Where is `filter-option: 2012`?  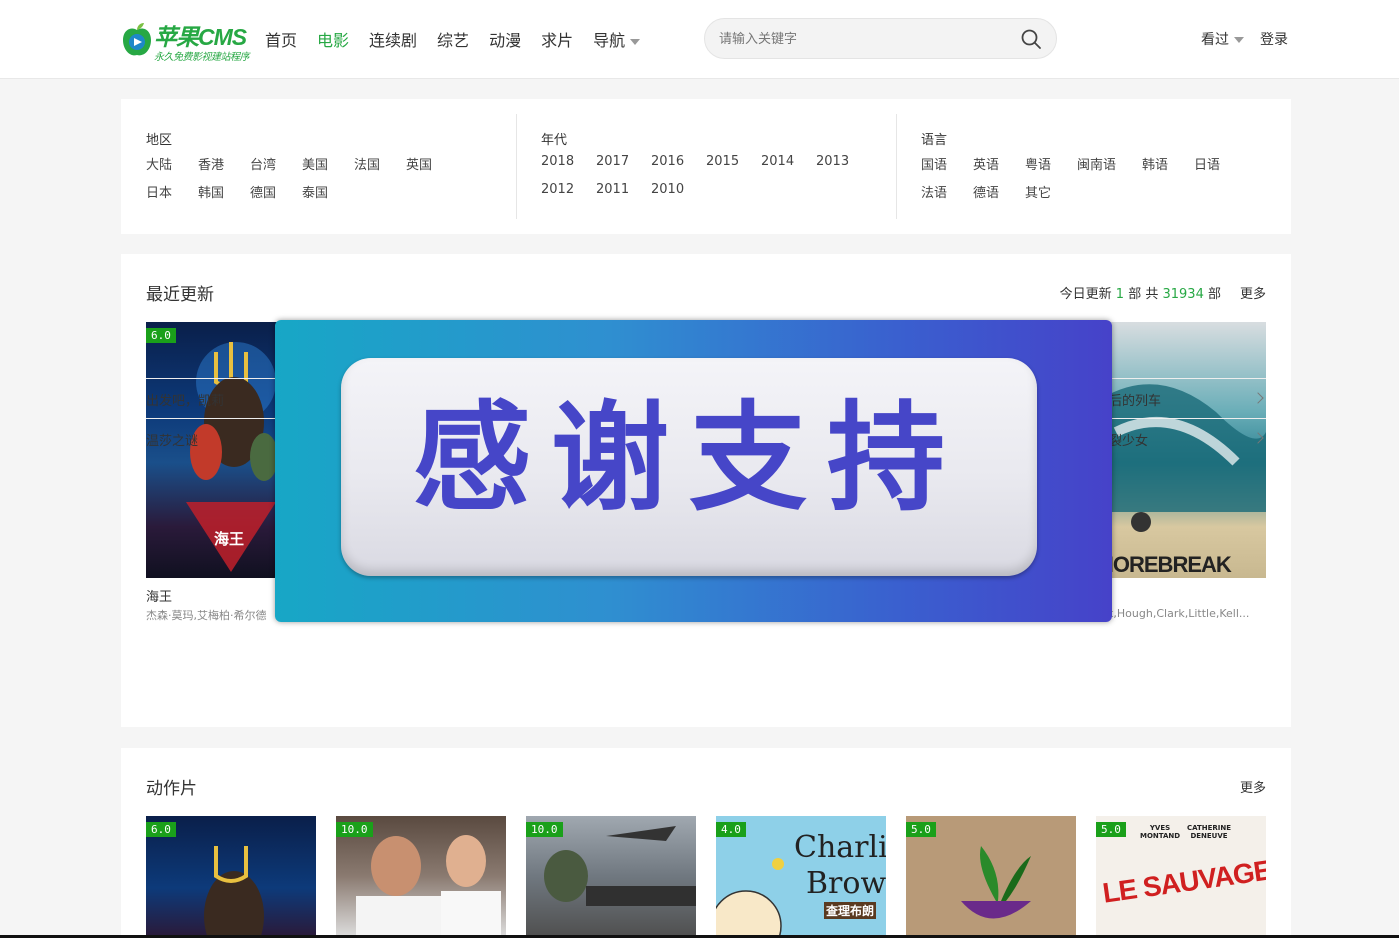
filter-option: 2012 is located at coordinates (568, 196).